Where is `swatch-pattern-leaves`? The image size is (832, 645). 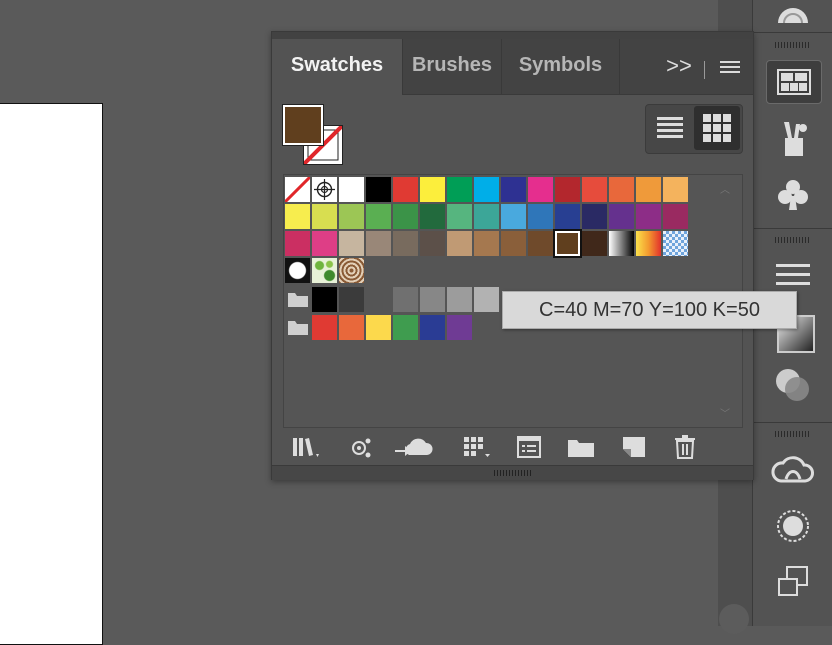
swatch-pattern-leaves is located at coordinates (324, 270).